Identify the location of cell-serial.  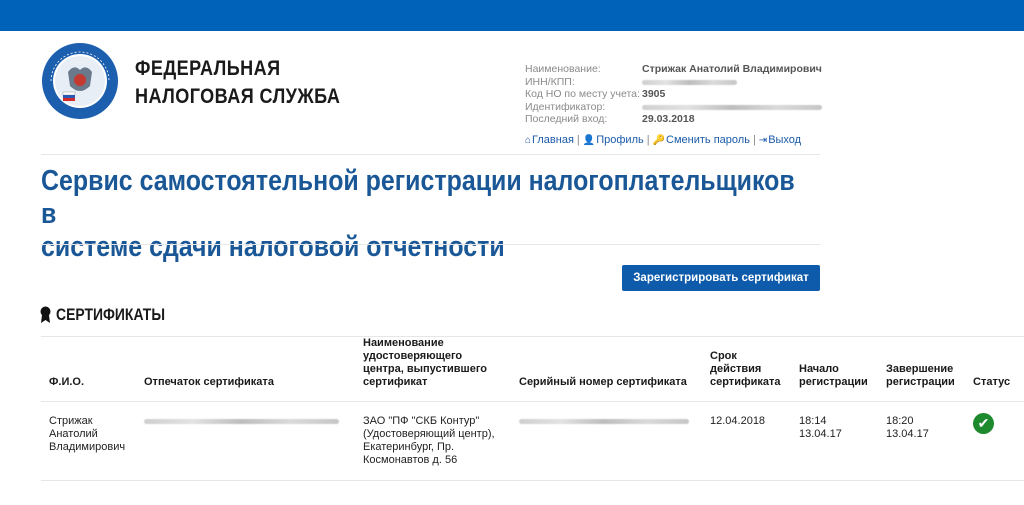
(606, 441).